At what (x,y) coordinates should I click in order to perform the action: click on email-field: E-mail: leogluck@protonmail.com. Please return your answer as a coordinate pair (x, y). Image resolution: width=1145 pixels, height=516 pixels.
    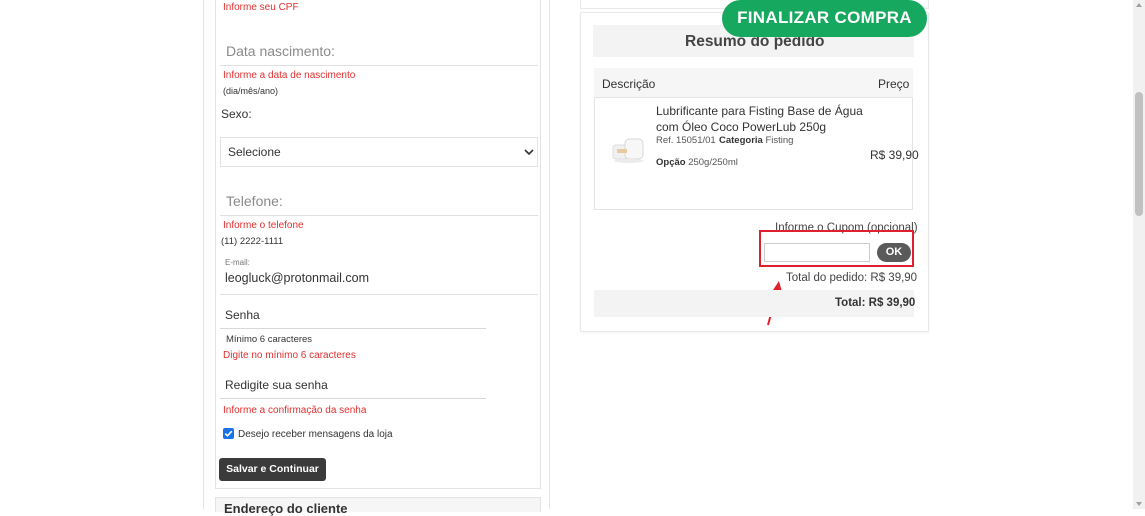
    Looking at the image, I should click on (379, 275).